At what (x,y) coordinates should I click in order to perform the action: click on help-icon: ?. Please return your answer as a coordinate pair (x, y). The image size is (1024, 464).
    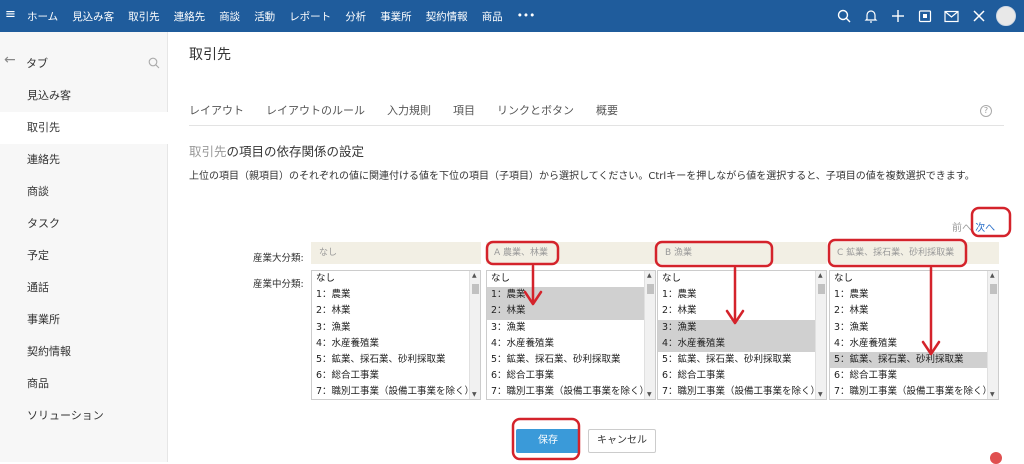
    Looking at the image, I should click on (986, 111).